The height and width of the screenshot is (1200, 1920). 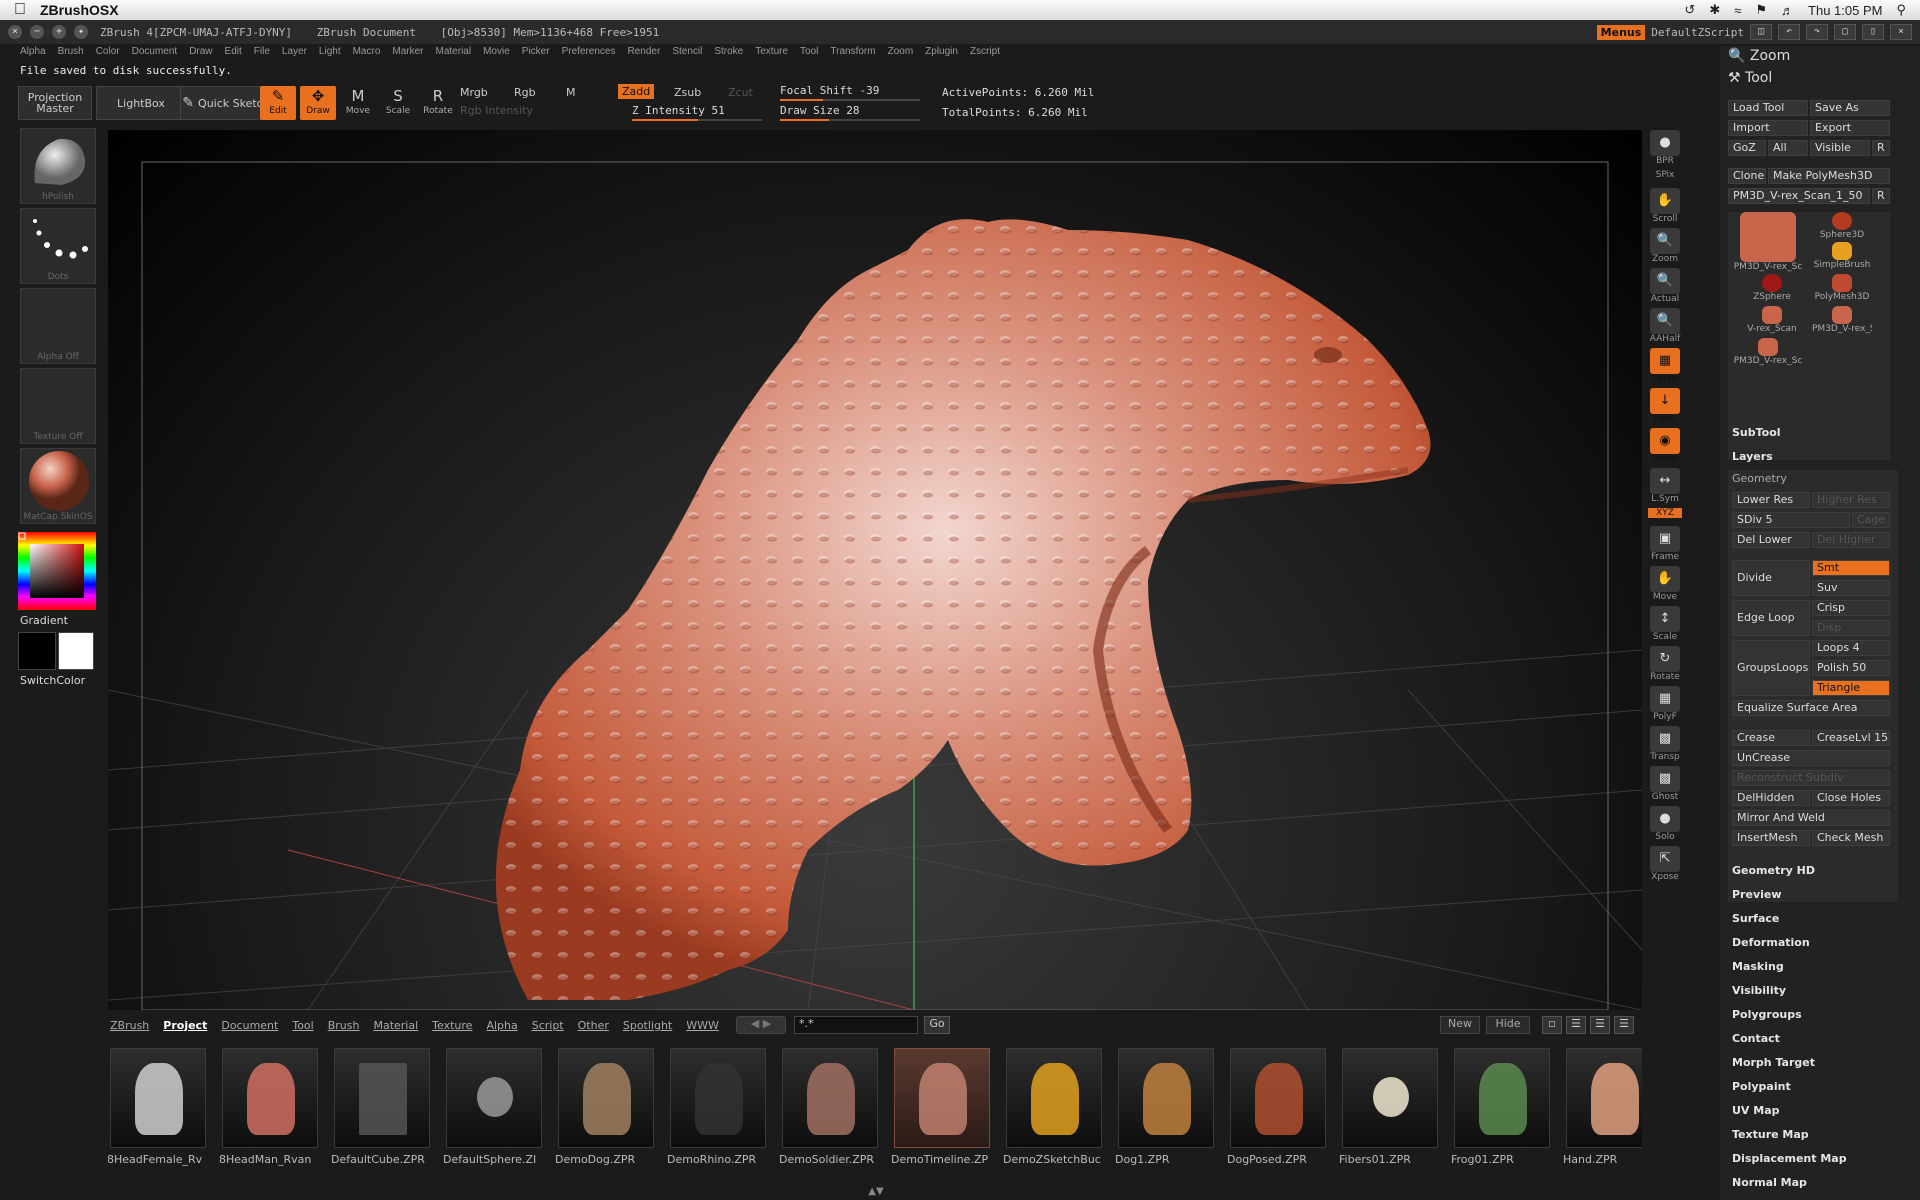 What do you see at coordinates (1756, 1038) in the screenshot?
I see `section-contact: Contact` at bounding box center [1756, 1038].